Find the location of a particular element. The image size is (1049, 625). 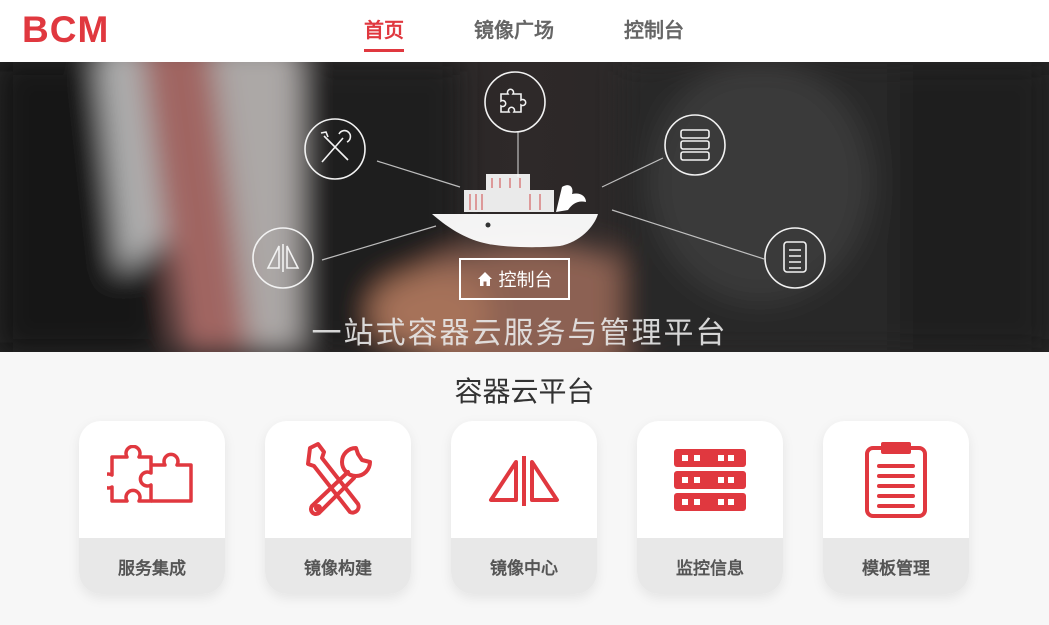

card-template-management: 模板管理 is located at coordinates (896, 507).